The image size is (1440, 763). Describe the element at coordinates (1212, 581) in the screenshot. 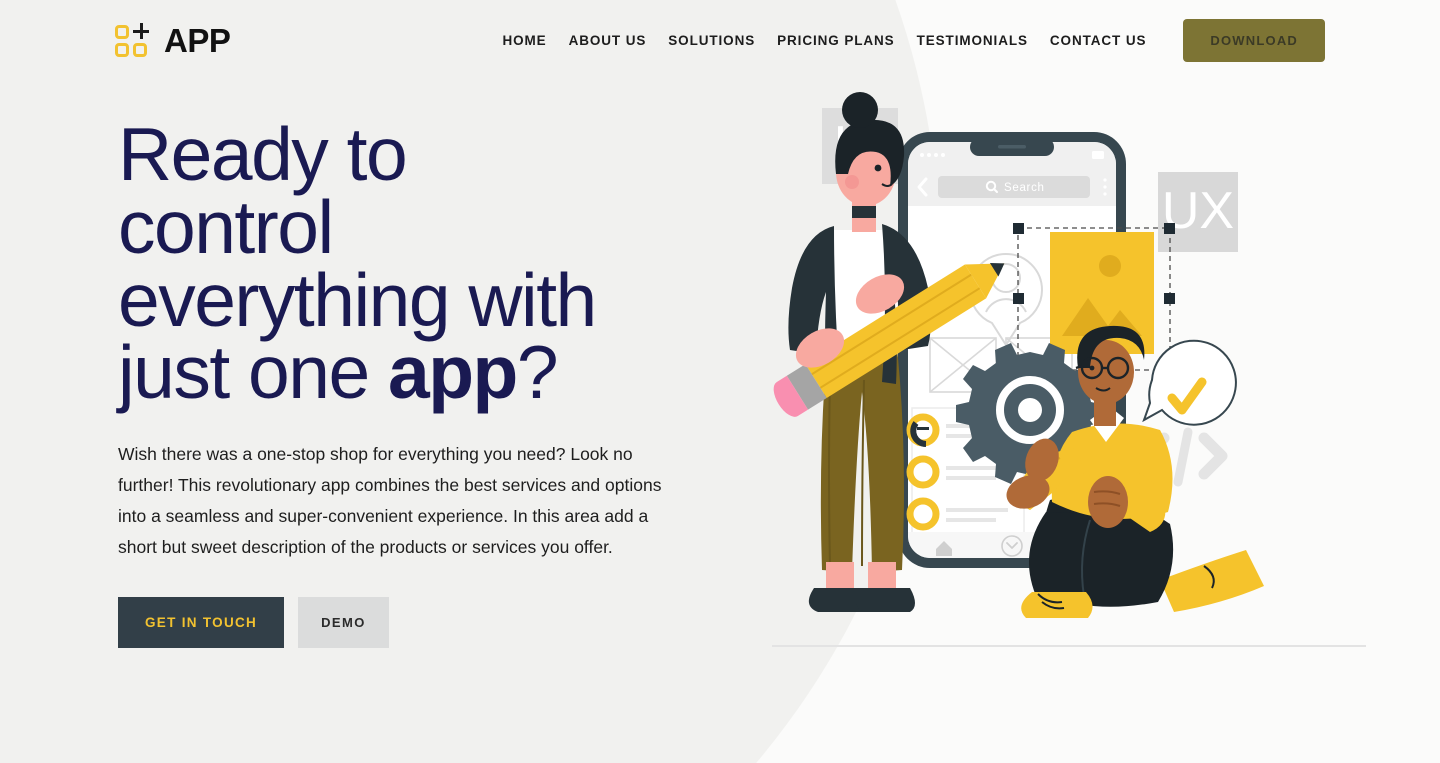

I see `shoe-back` at that location.